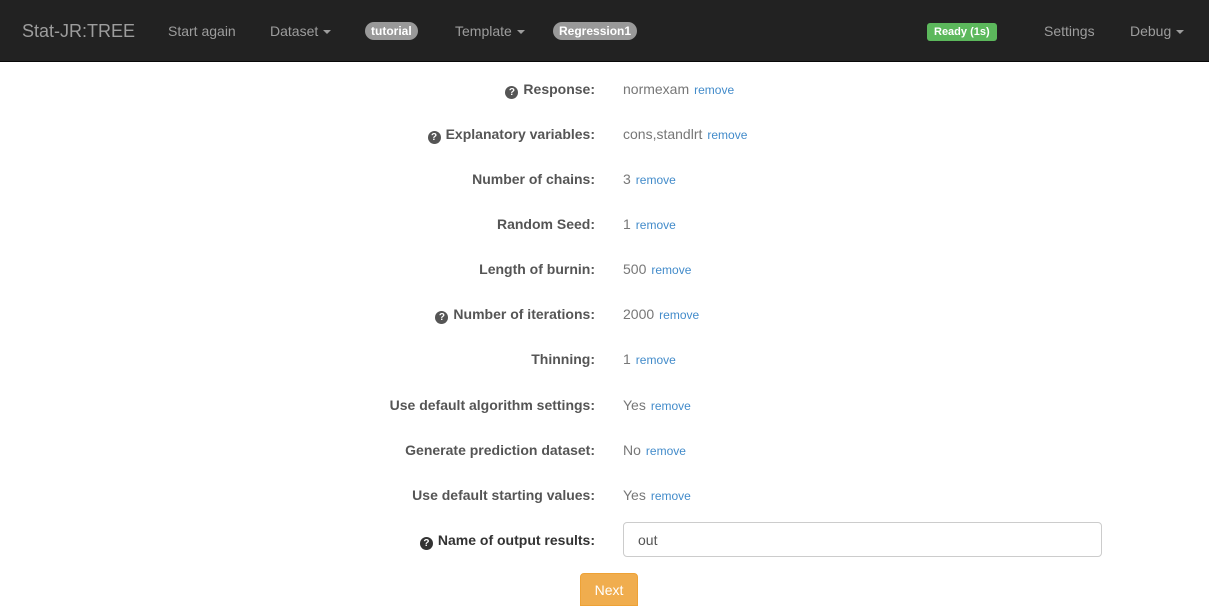  What do you see at coordinates (604, 269) in the screenshot?
I see `length-of-burnin-row: Length of burnin: 500 remove` at bounding box center [604, 269].